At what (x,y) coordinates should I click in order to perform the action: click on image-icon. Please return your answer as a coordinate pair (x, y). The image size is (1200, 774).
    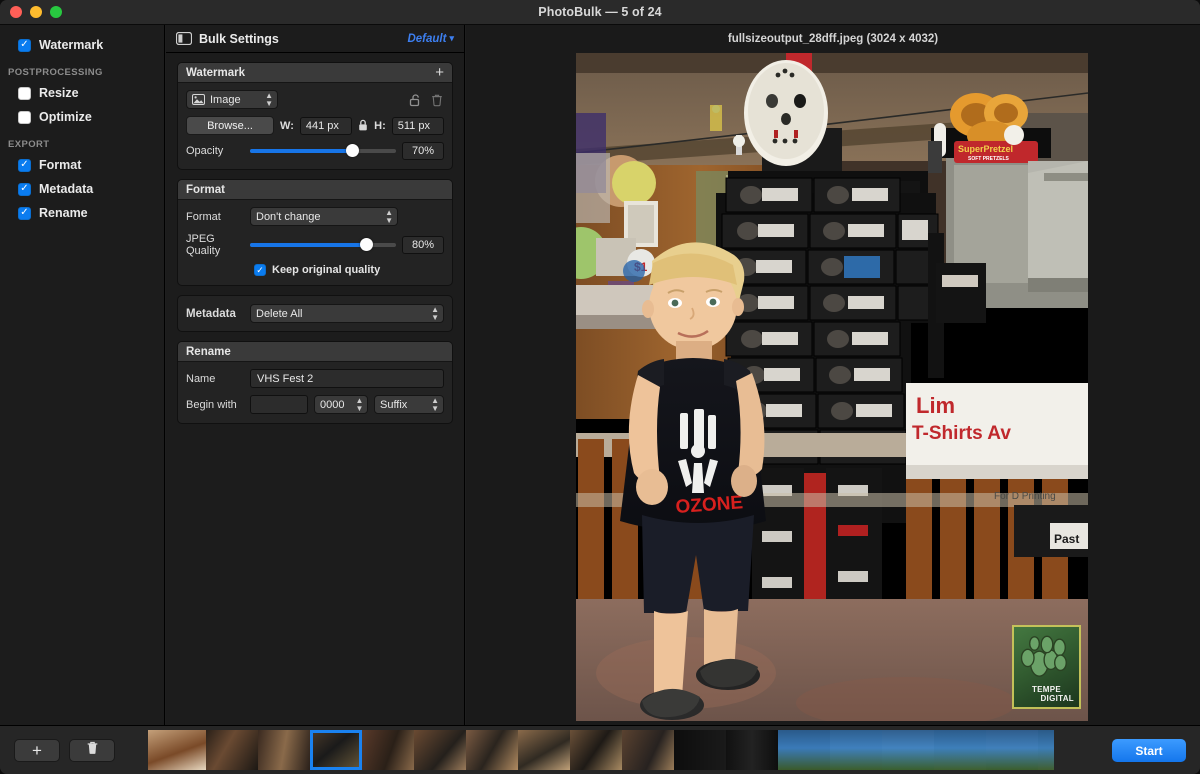
    Looking at the image, I should click on (198, 99).